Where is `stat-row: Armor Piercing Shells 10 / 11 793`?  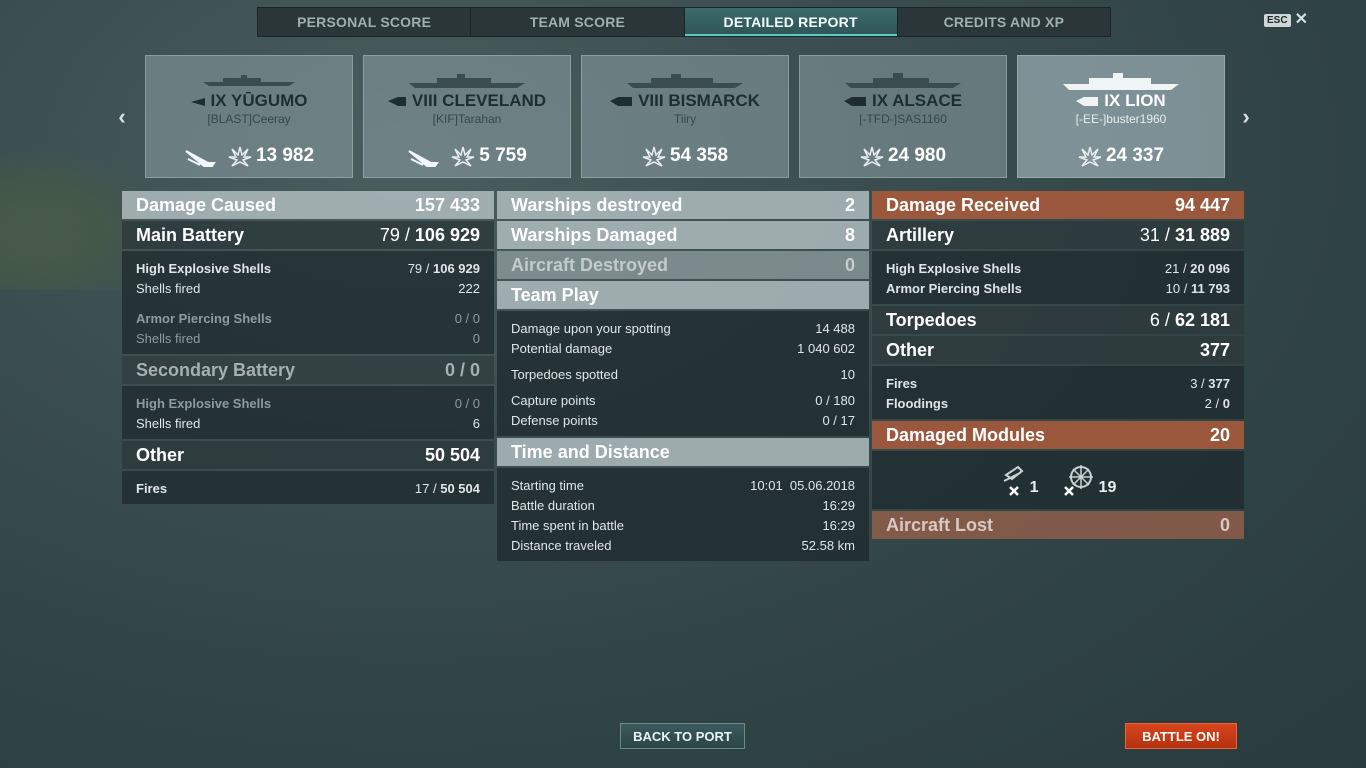
stat-row: Armor Piercing Shells 10 / 11 793 is located at coordinates (1058, 288).